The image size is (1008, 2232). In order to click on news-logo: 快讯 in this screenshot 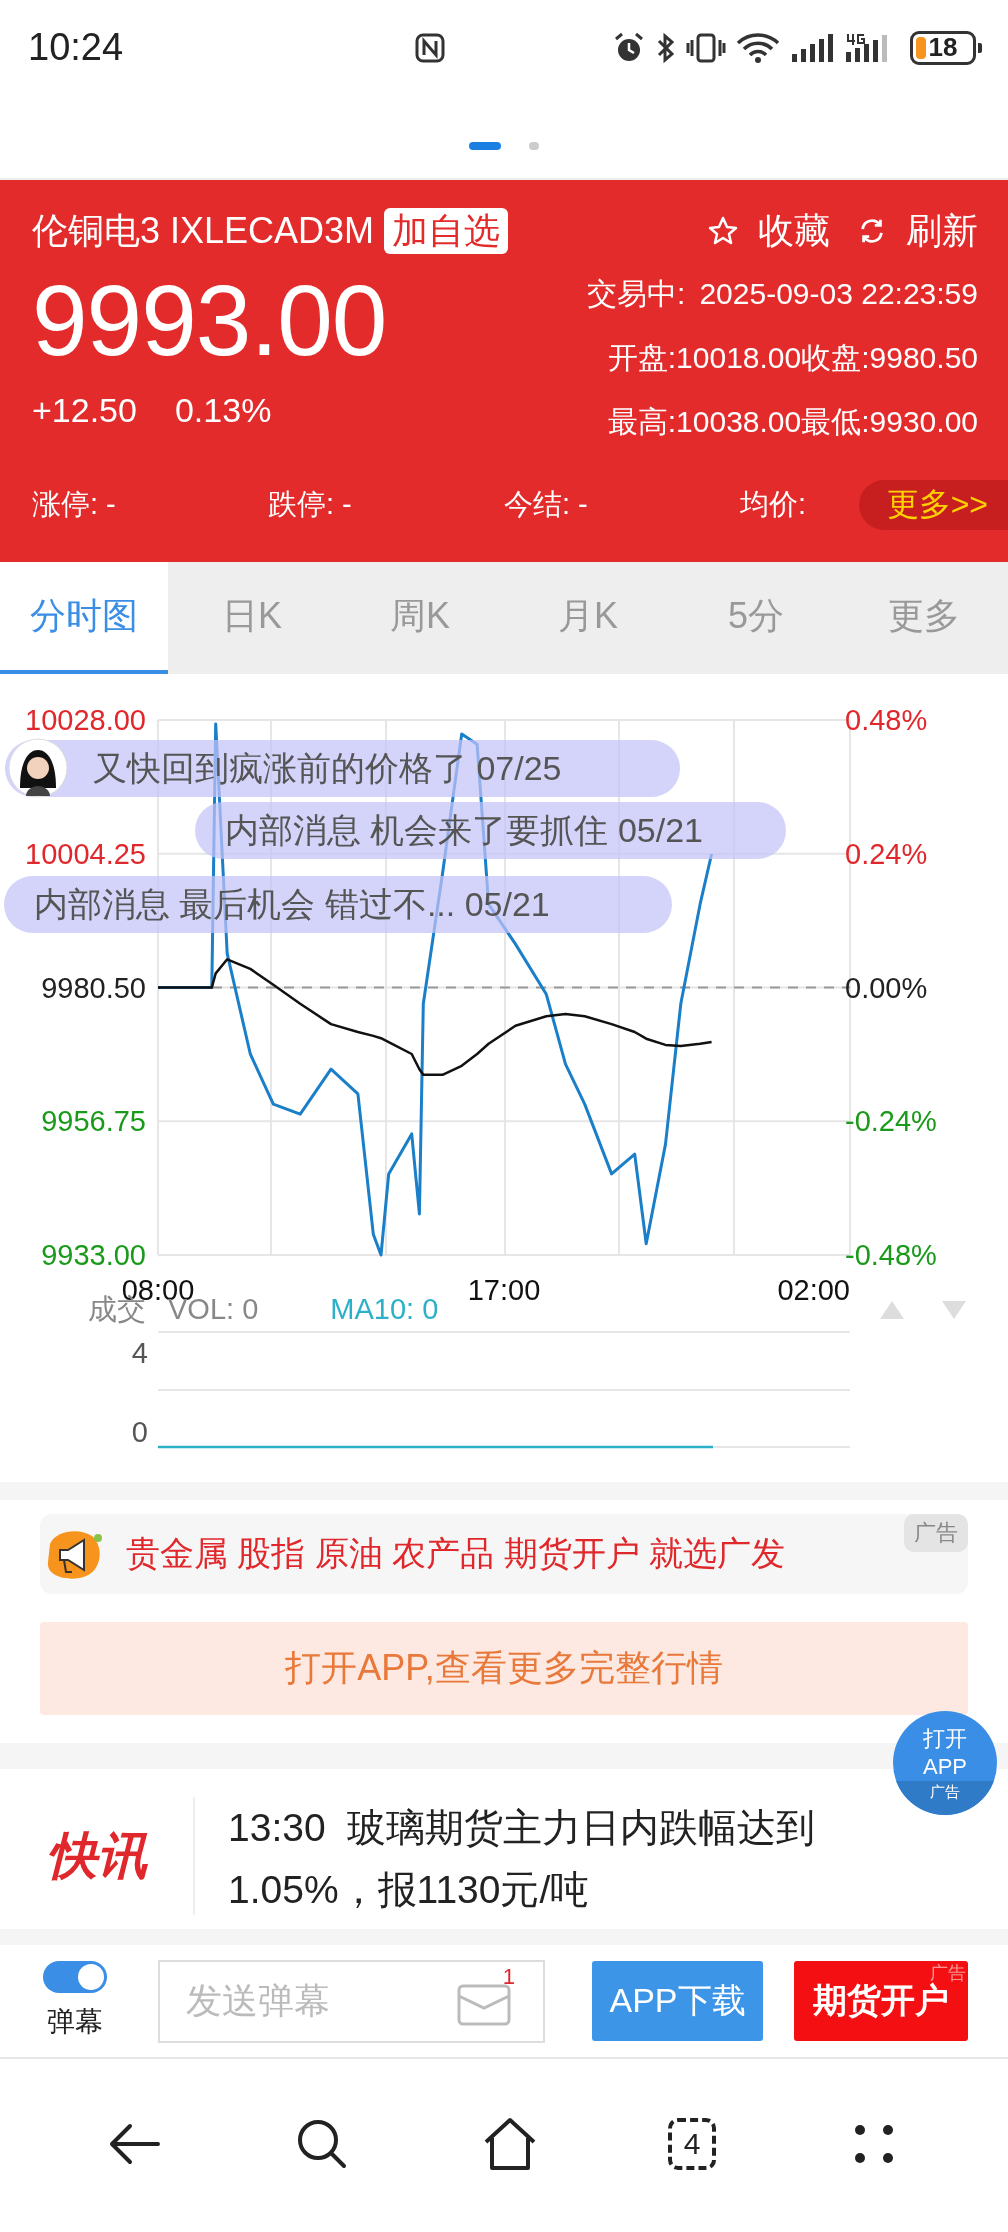, I will do `click(97, 1856)`.